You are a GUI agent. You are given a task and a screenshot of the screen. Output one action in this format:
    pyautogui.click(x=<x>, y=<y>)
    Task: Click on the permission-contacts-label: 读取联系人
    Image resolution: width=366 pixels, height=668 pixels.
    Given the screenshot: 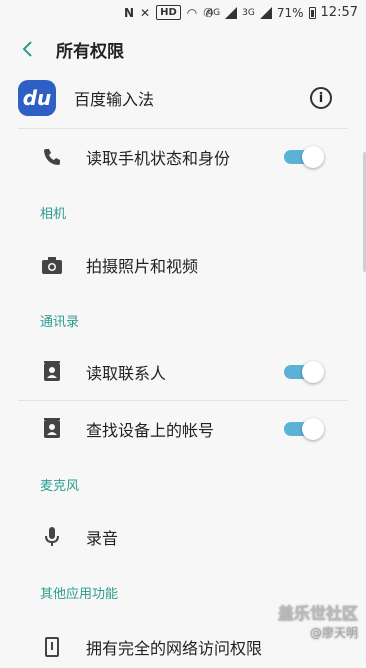 What is the action you would take?
    pyautogui.click(x=126, y=373)
    